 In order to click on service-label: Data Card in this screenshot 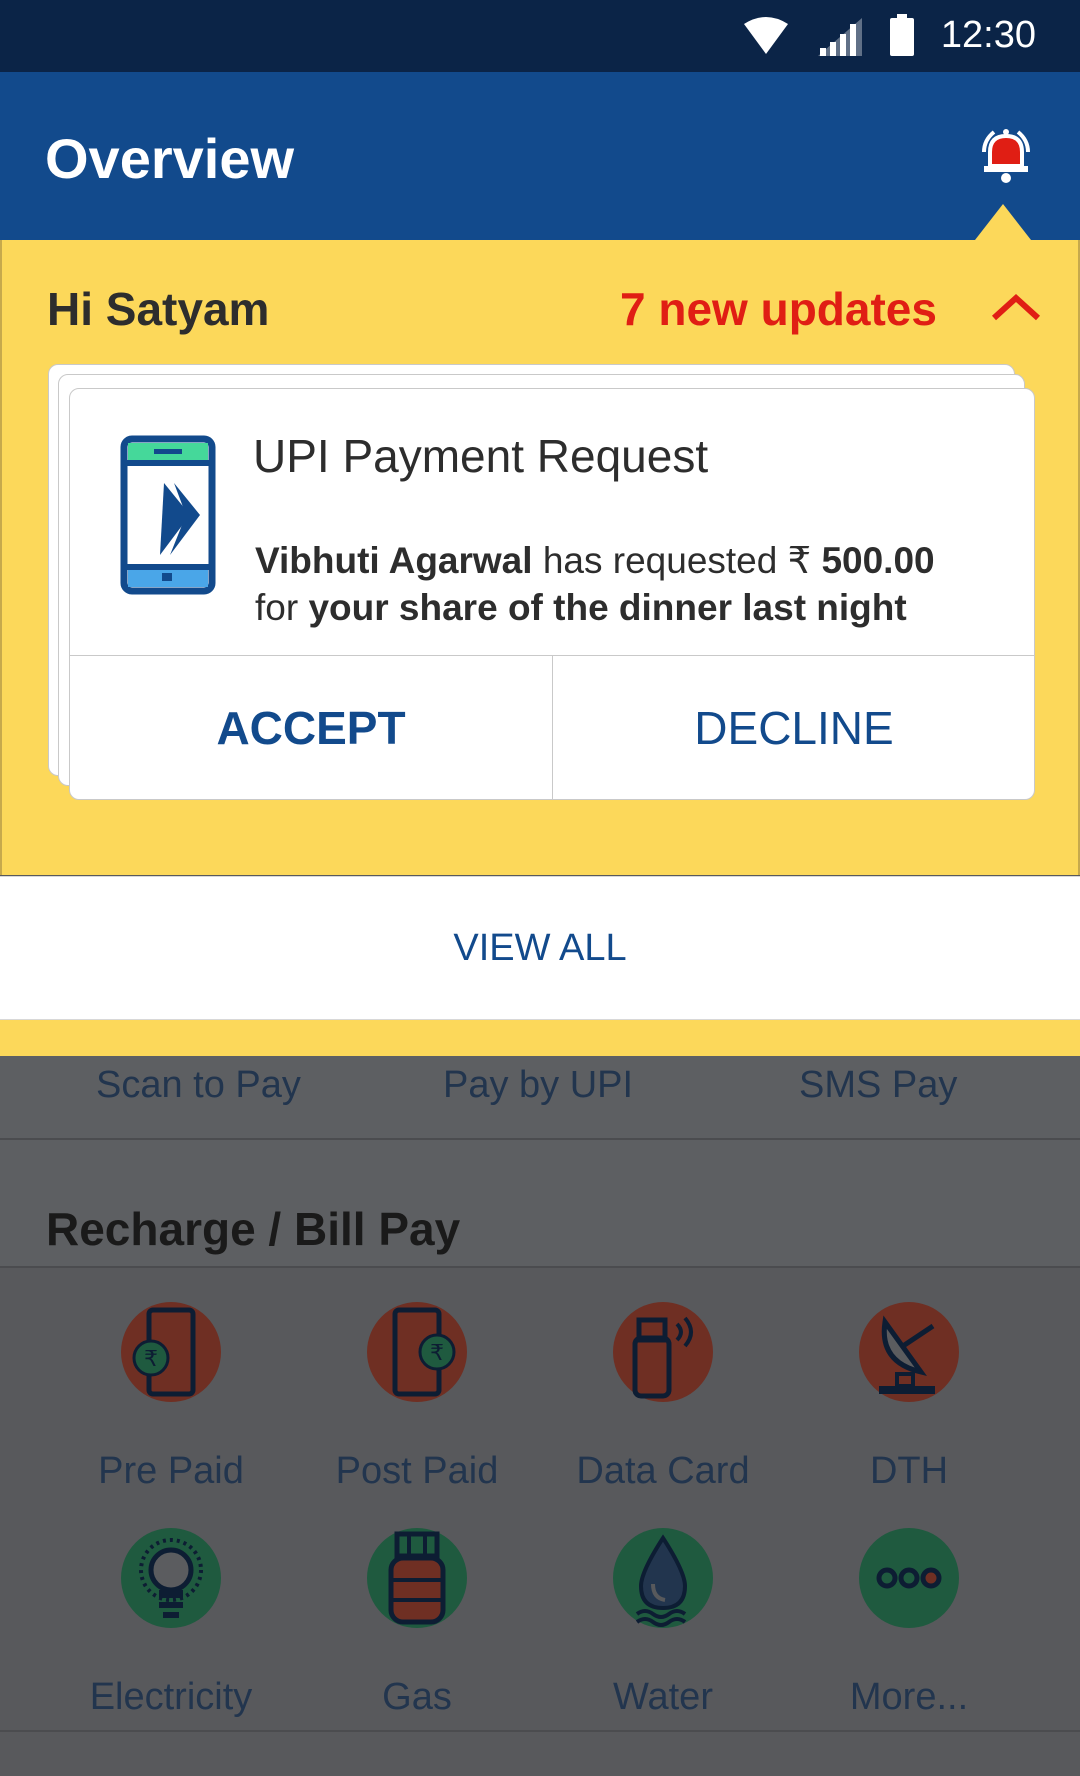, I will do `click(663, 1471)`.